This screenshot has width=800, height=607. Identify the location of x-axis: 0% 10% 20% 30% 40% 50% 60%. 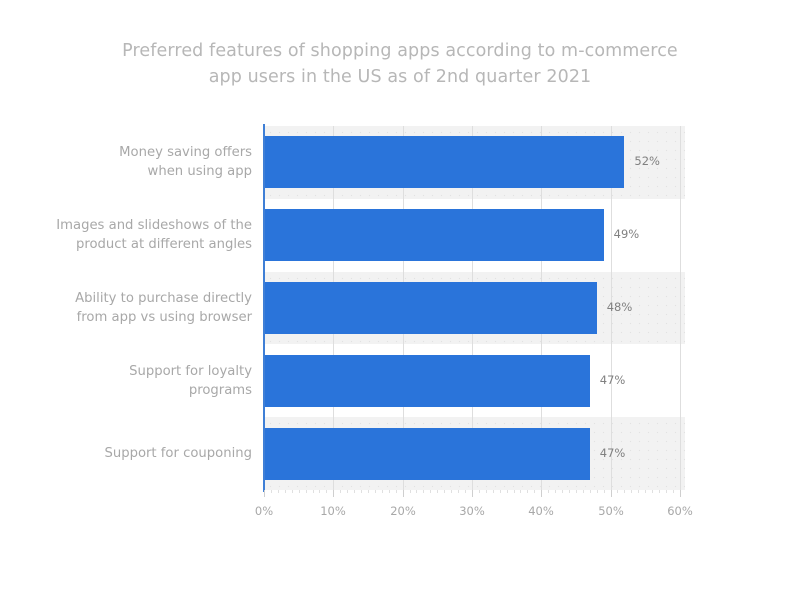
(474, 510).